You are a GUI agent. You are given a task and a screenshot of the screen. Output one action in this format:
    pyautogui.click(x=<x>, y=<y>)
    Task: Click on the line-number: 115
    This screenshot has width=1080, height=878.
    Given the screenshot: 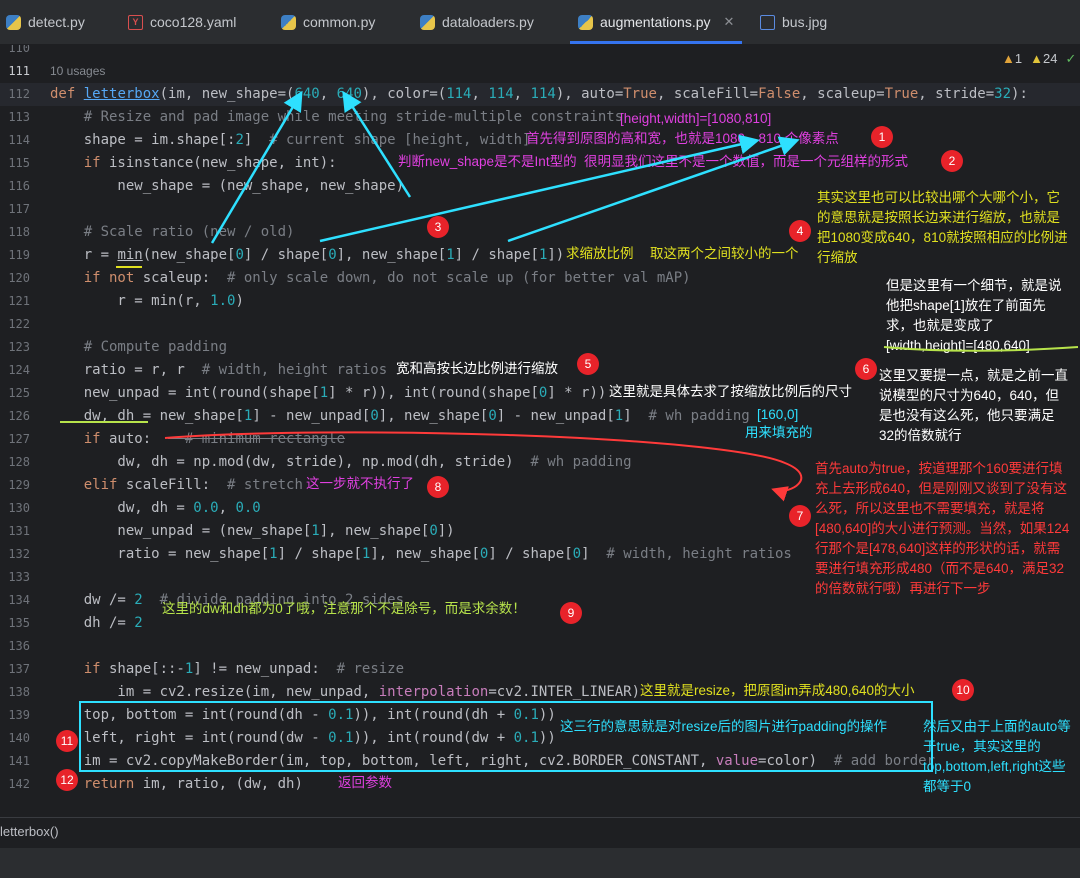 What is the action you would take?
    pyautogui.click(x=19, y=163)
    